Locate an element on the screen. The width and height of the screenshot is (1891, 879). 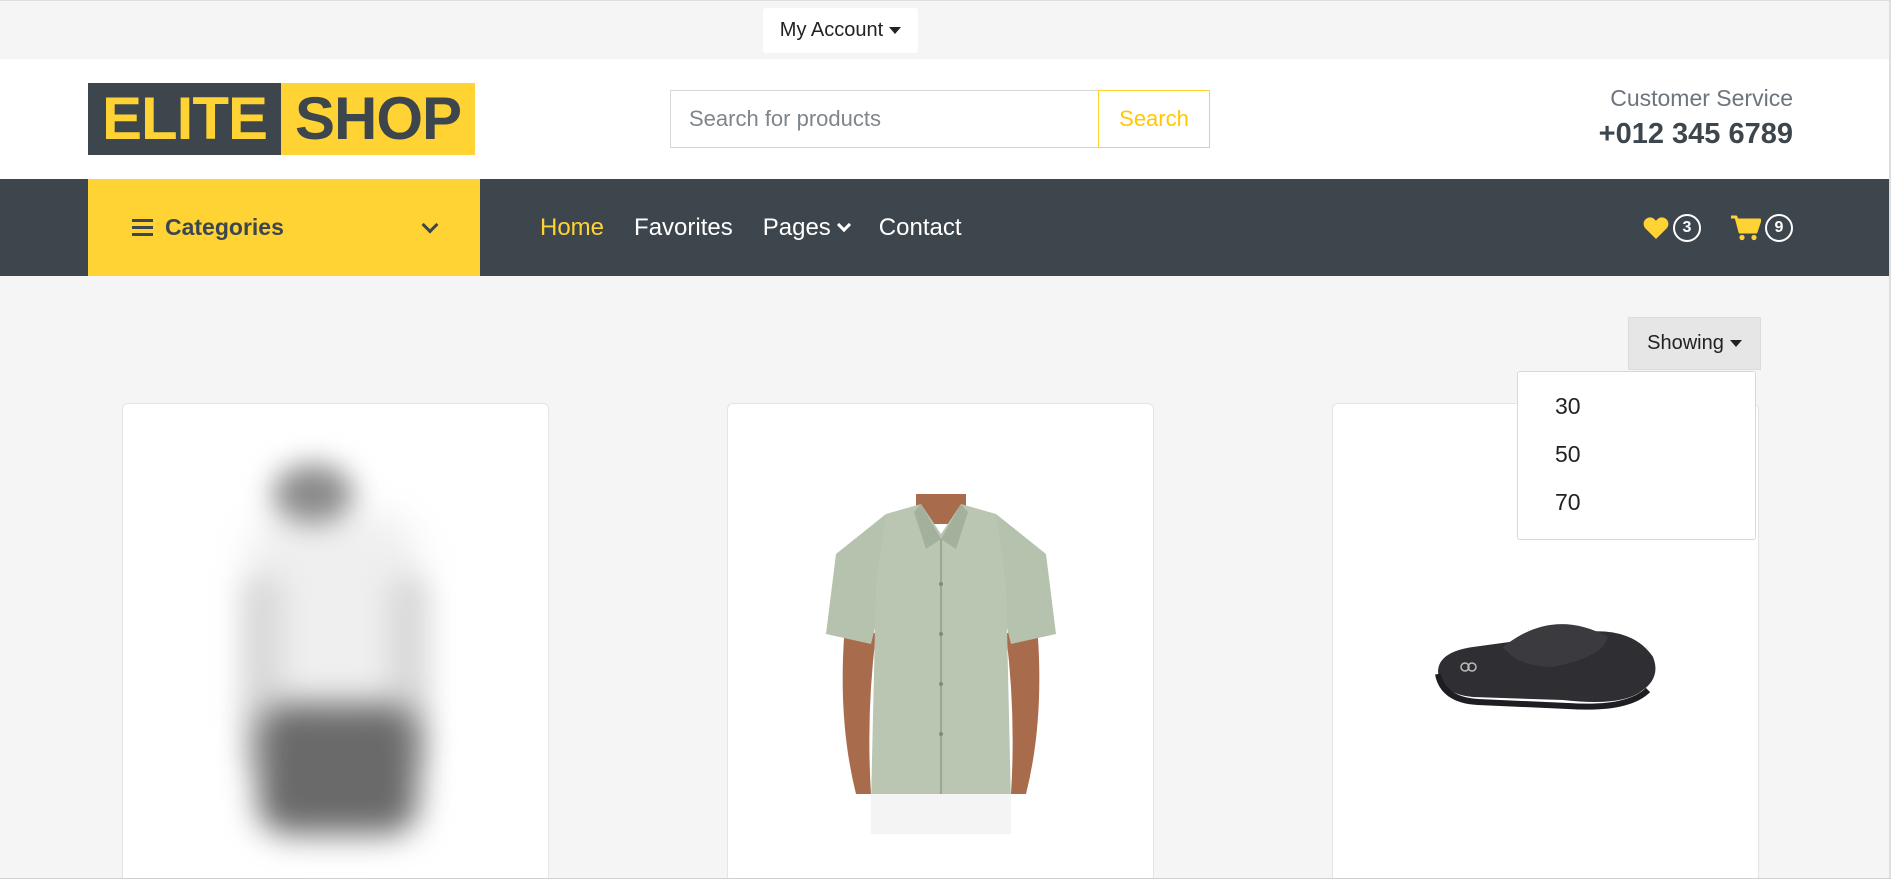
customer-service-label: Customer Service is located at coordinates (1701, 98).